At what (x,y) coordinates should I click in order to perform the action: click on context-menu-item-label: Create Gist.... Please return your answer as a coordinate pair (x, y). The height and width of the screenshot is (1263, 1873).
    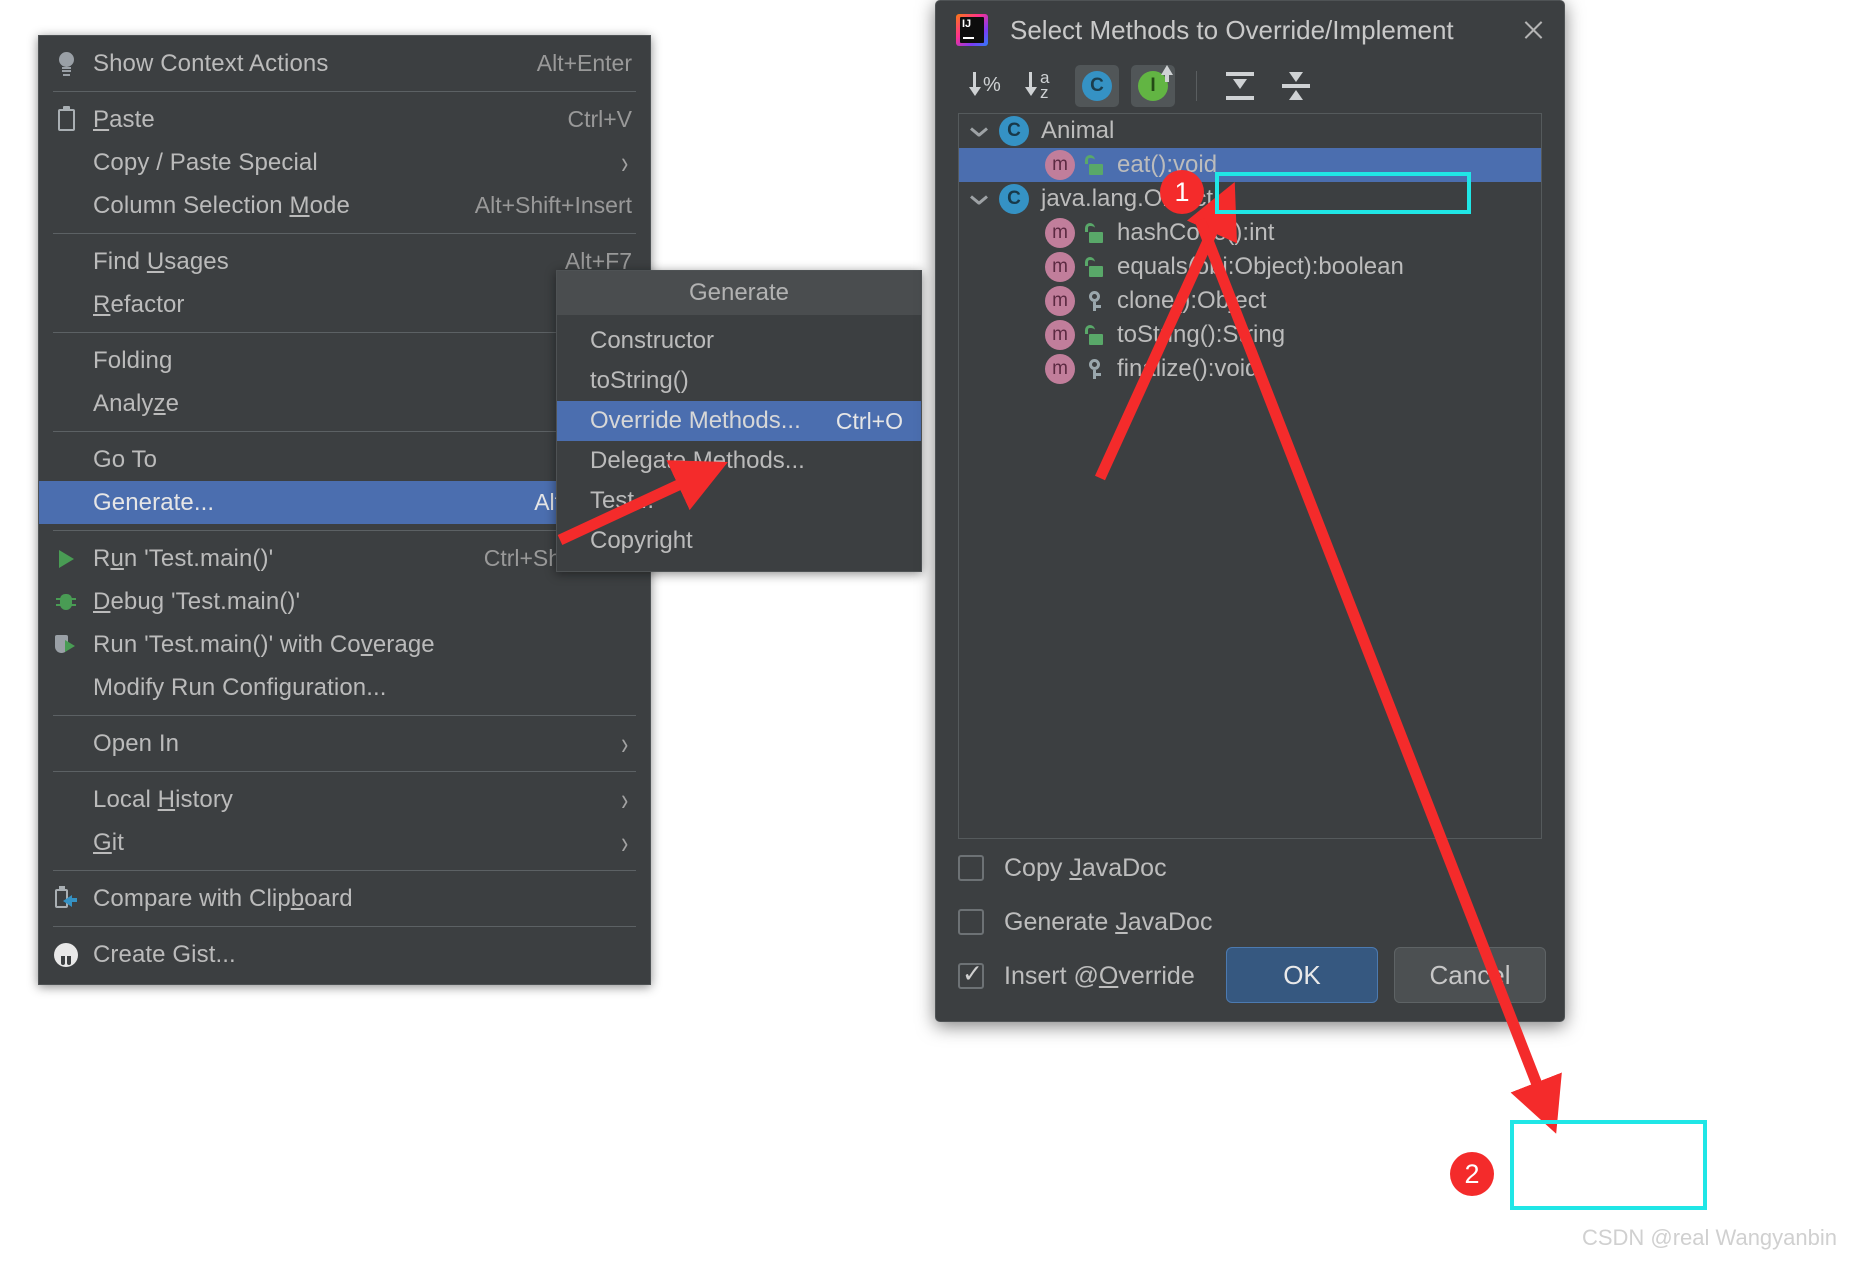
    Looking at the image, I should click on (164, 954).